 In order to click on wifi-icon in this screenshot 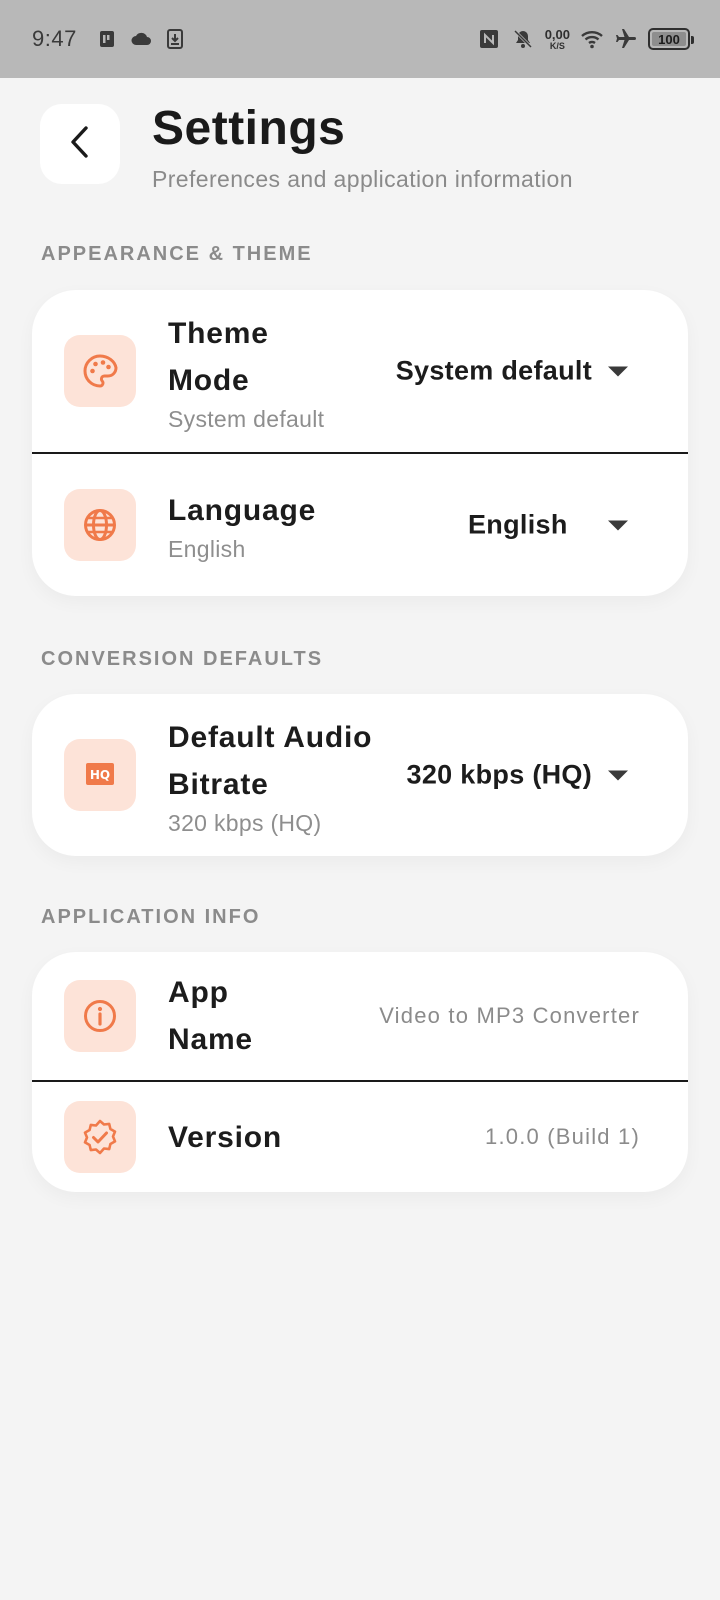, I will do `click(592, 39)`.